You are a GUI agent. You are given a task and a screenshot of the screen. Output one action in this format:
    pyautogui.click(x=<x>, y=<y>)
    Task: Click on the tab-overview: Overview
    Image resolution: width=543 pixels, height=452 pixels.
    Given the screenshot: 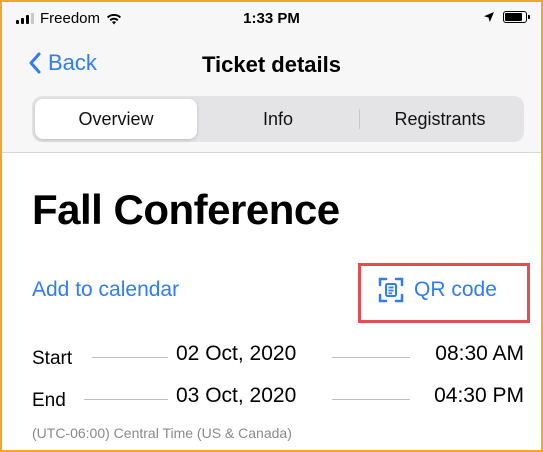 What is the action you would take?
    pyautogui.click(x=116, y=119)
    